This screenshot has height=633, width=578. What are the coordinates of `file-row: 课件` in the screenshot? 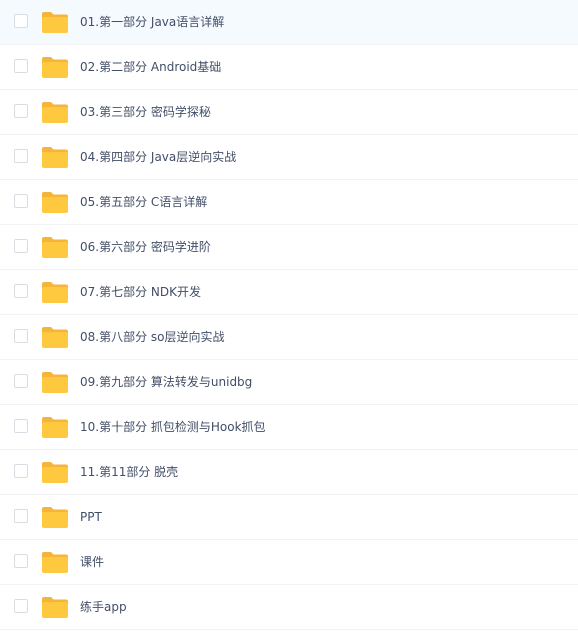 It's located at (289, 562).